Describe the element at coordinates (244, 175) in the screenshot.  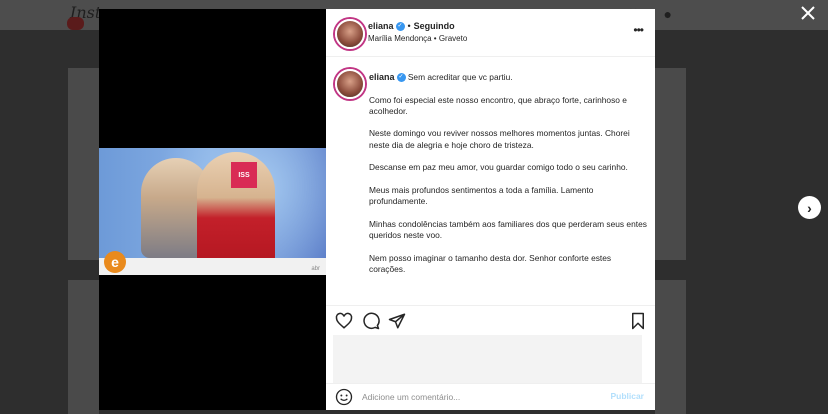
I see `stage-sign: ISS` at that location.